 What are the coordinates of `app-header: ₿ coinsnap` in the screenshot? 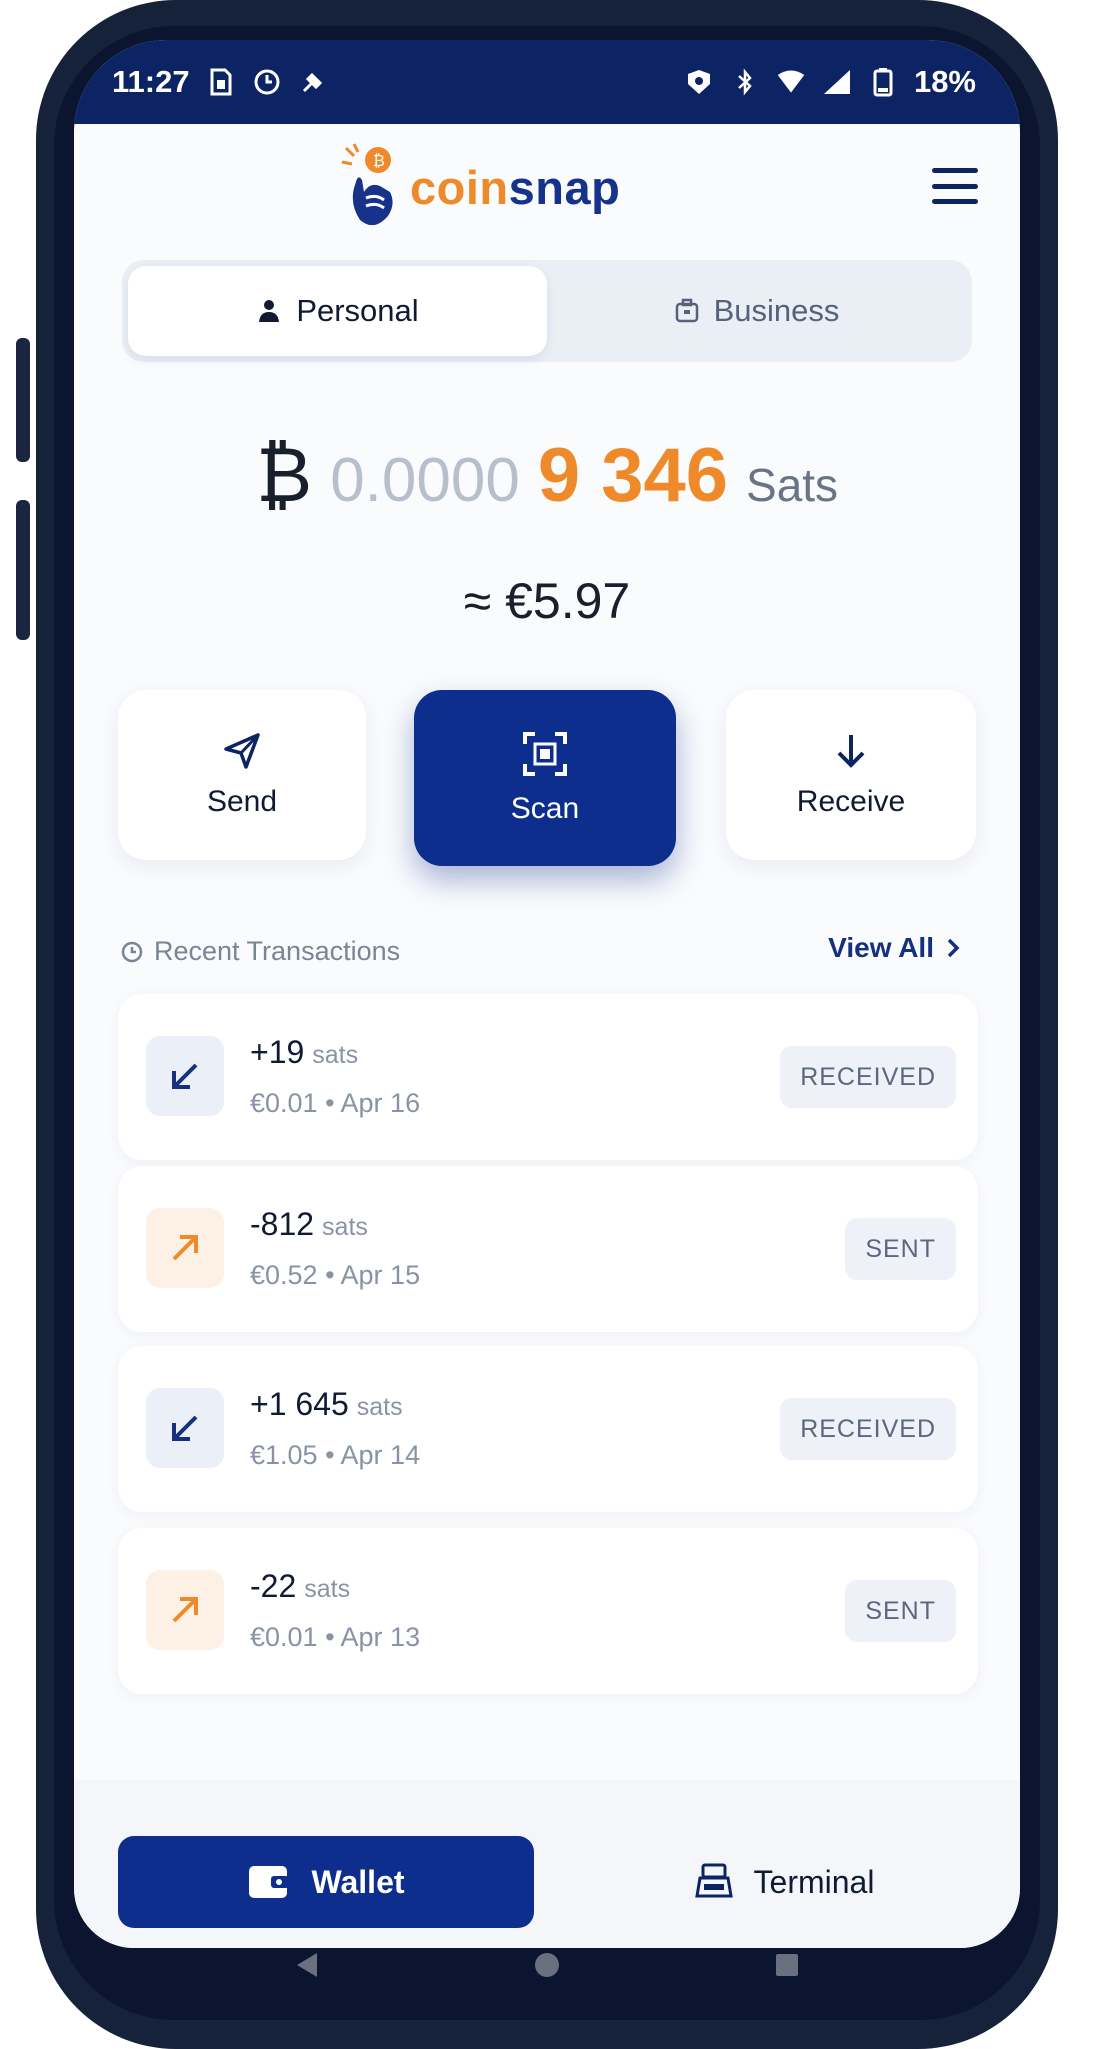 It's located at (547, 199).